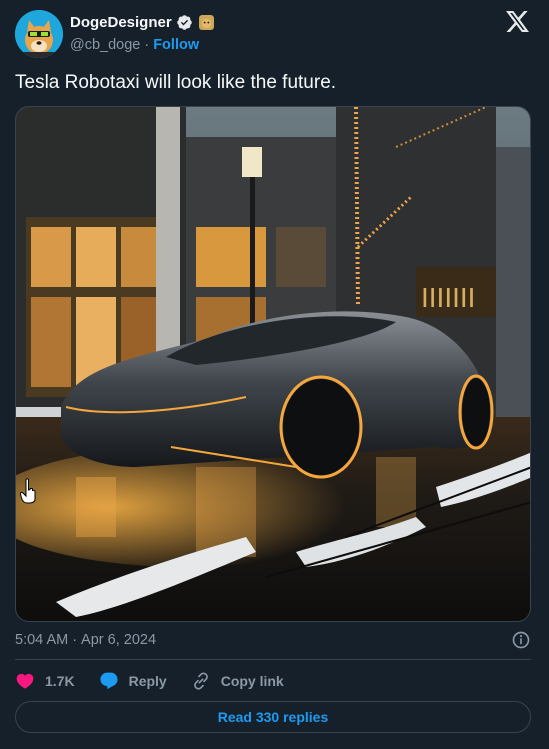  Describe the element at coordinates (60, 681) in the screenshot. I see `like-count: 1.7K` at that location.